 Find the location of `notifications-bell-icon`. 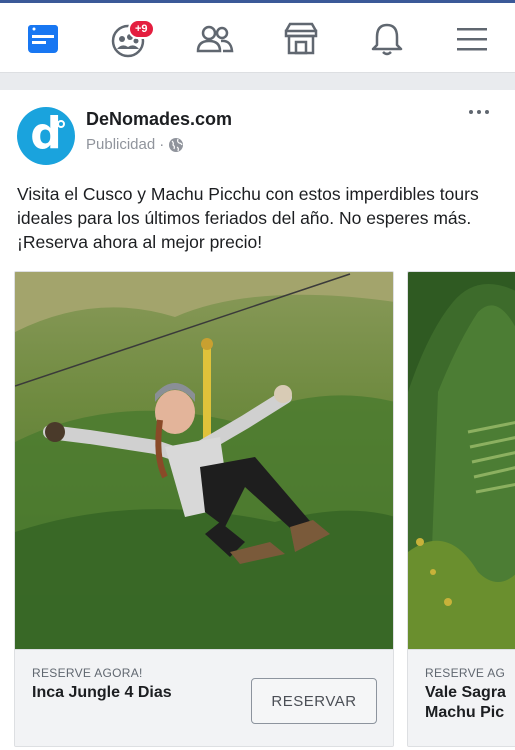

notifications-bell-icon is located at coordinates (387, 39).